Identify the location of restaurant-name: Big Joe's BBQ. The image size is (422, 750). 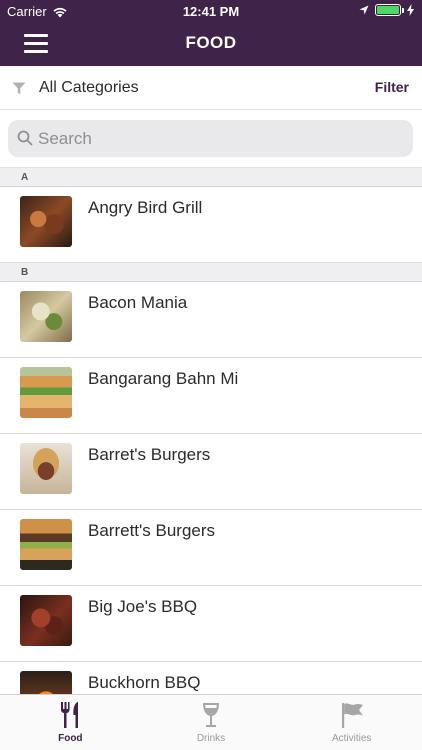
(143, 606).